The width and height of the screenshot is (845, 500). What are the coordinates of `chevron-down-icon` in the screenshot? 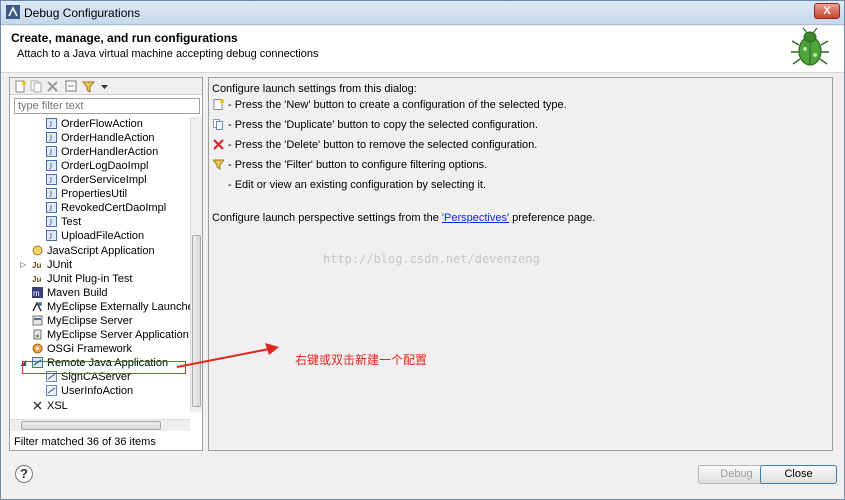 It's located at (104, 86).